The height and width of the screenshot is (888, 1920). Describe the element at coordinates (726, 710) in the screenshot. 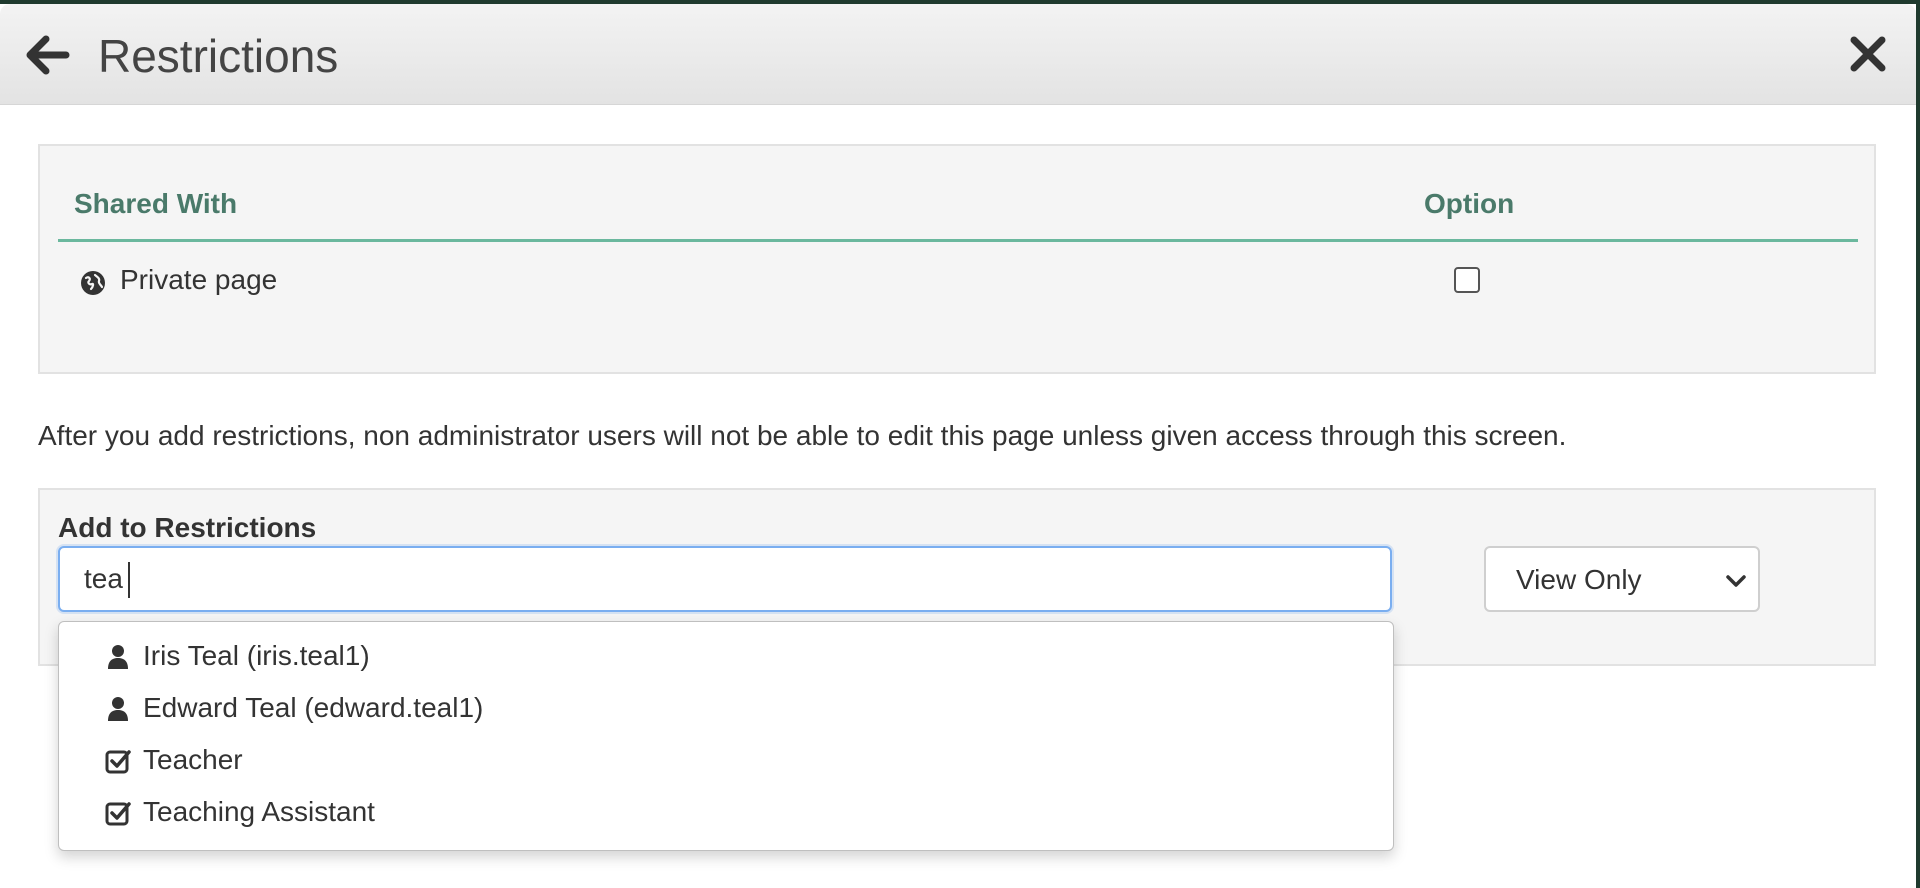

I see `suggestion-item-edward-teal: Edward Teal (edward.teal1)` at that location.